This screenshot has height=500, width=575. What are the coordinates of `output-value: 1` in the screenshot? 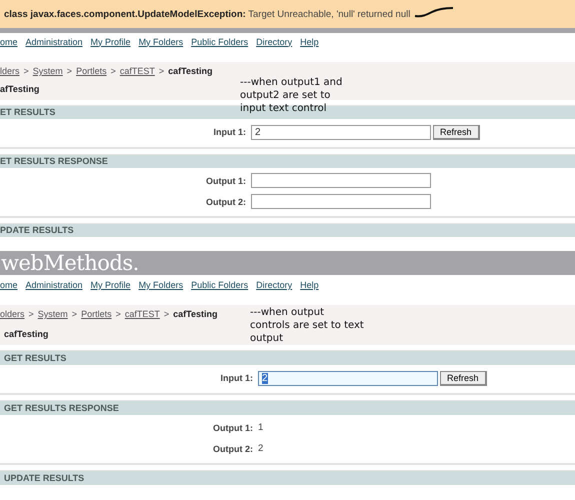 It's located at (261, 427).